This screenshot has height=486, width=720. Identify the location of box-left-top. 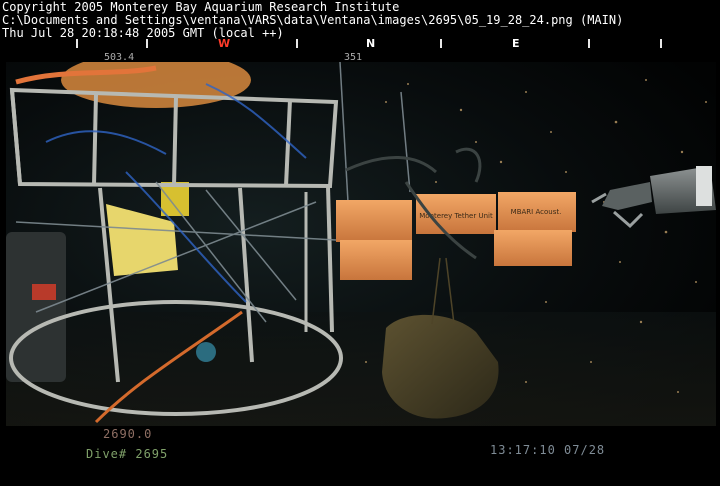
(374, 221).